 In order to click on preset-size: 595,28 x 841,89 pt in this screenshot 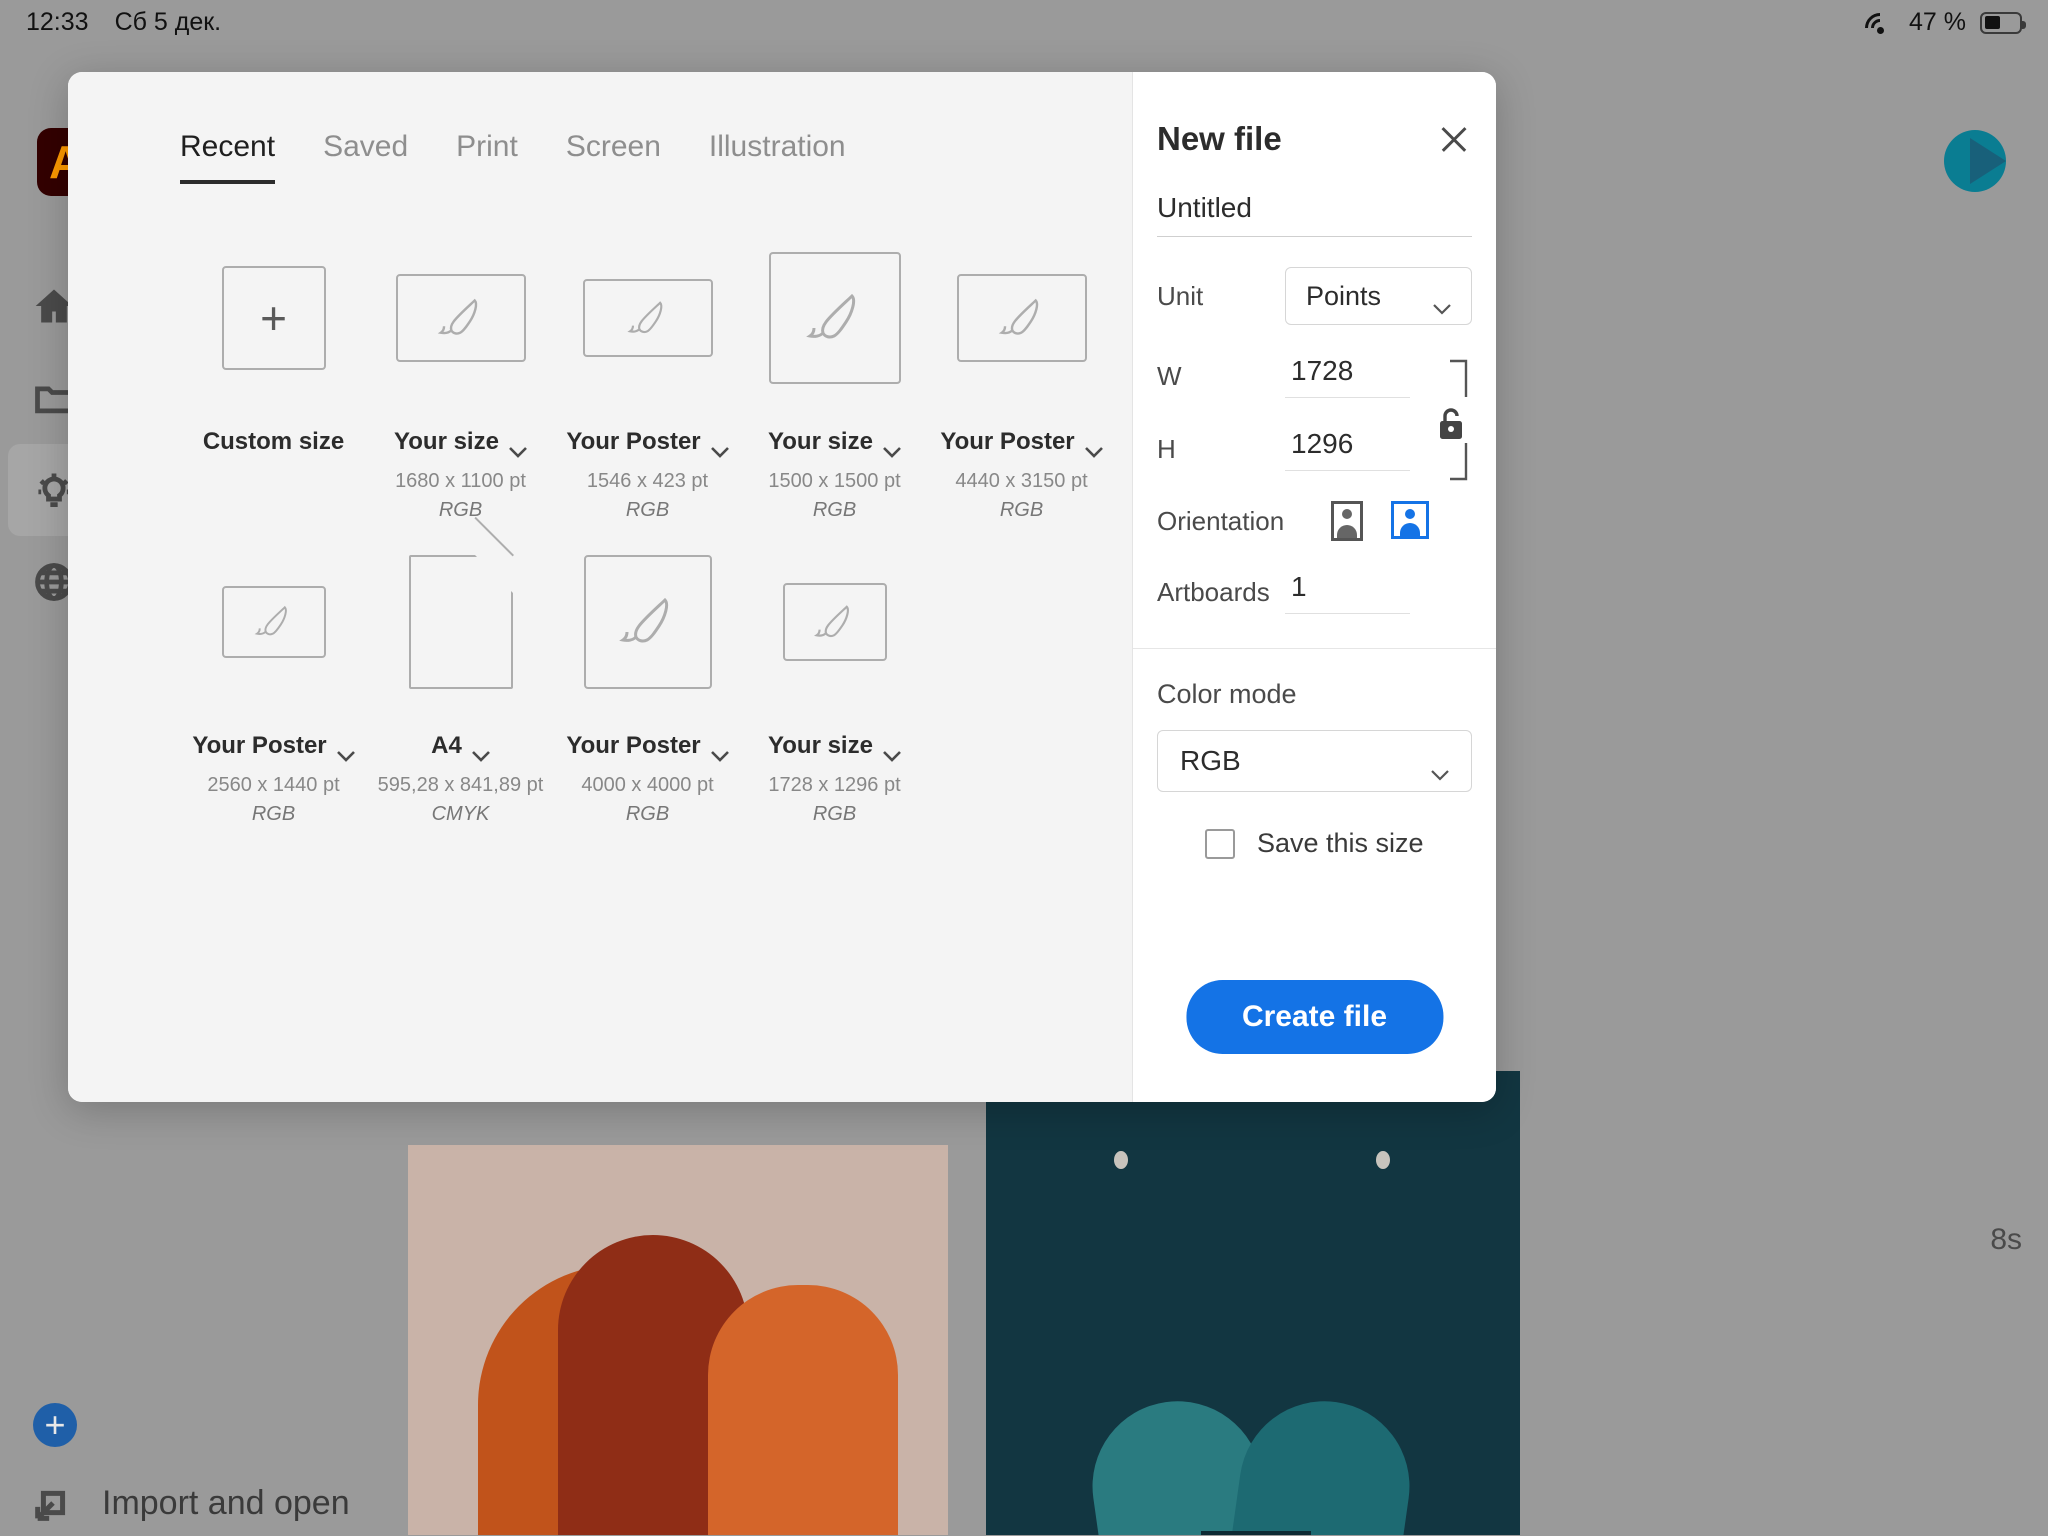, I will do `click(460, 785)`.